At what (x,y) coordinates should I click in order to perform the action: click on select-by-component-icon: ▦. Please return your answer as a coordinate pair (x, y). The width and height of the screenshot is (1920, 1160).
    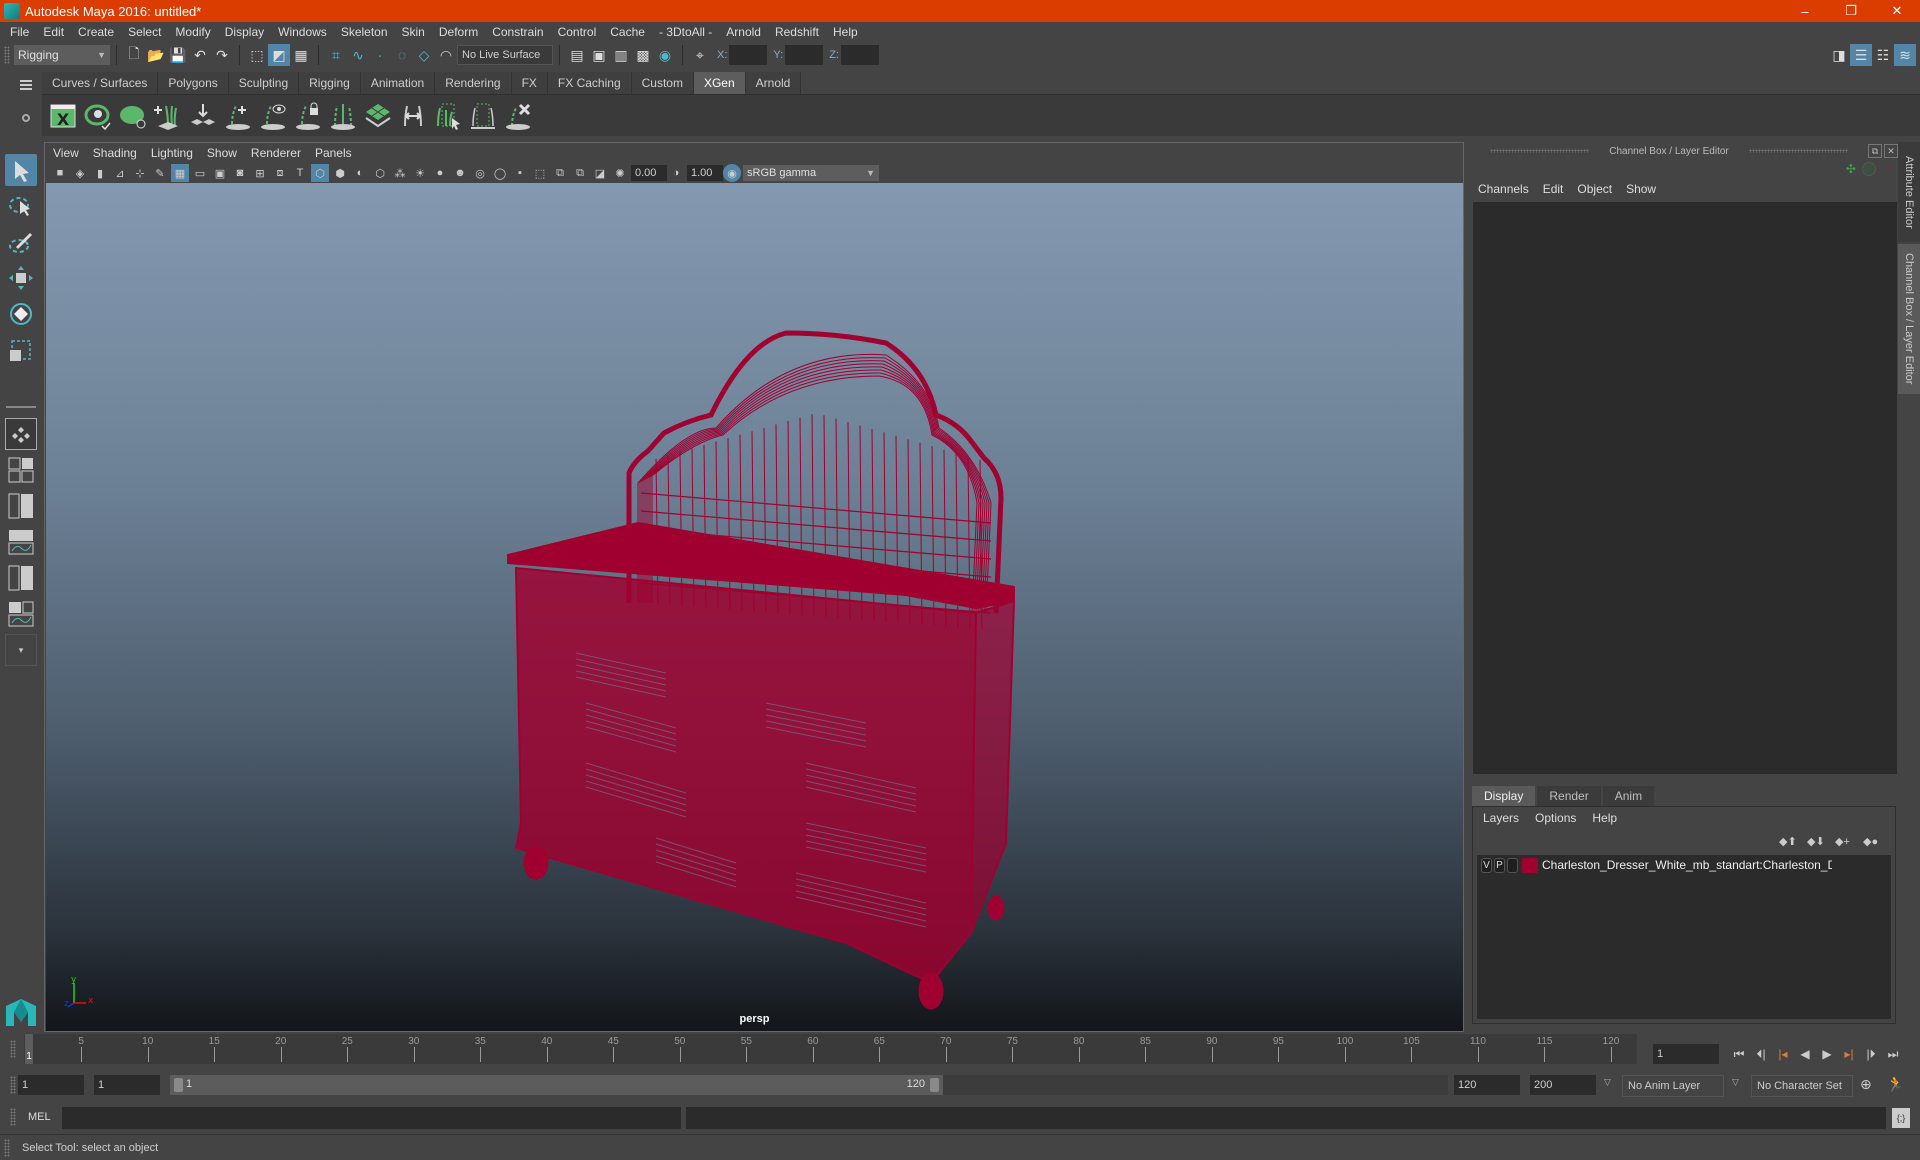
    Looking at the image, I should click on (301, 55).